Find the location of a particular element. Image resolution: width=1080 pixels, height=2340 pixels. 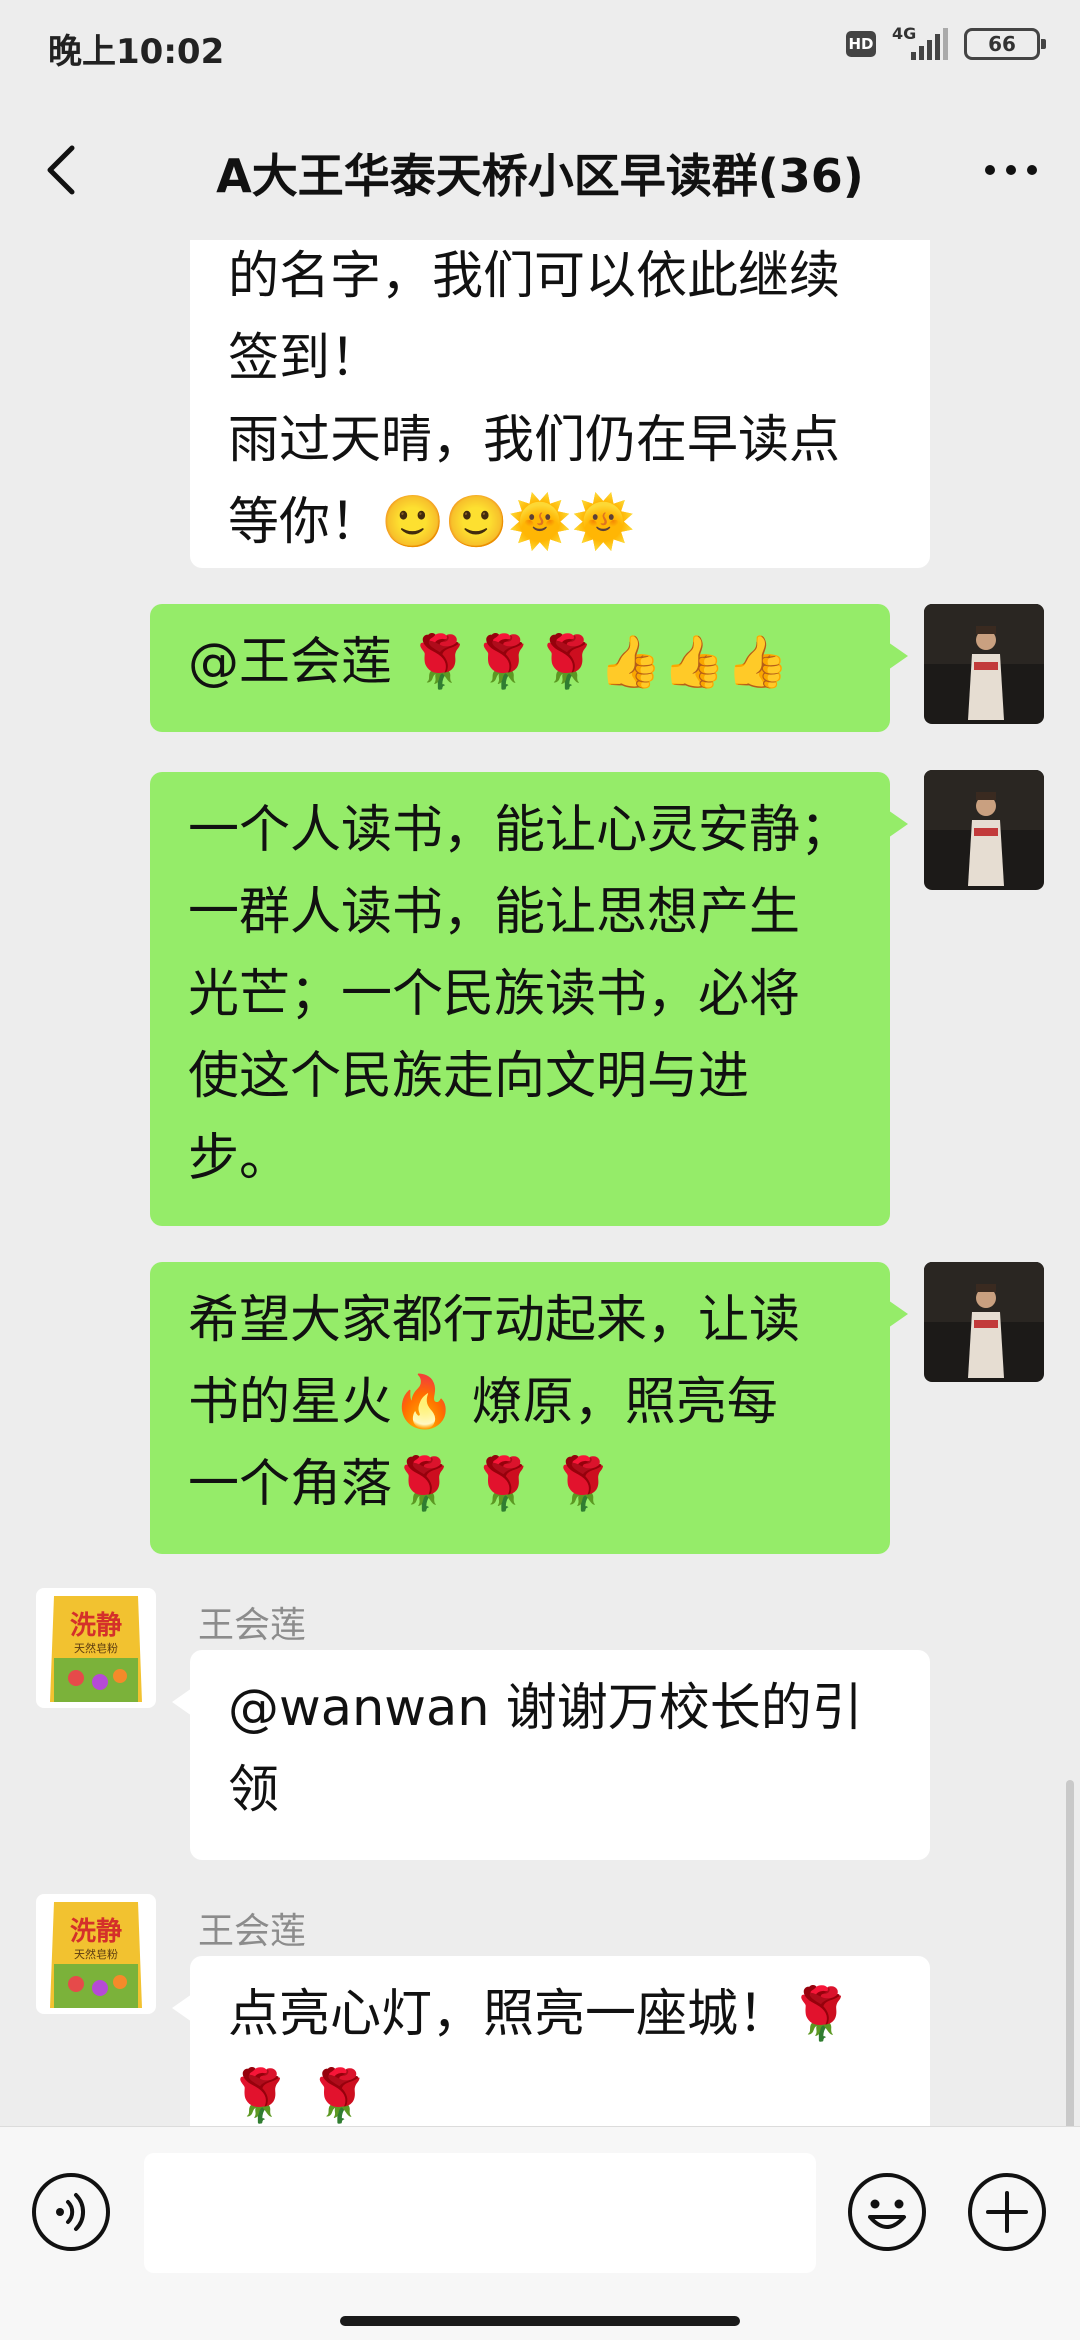

status-bar: 晚上10:02 HD 4G 66 is located at coordinates (540, 48).